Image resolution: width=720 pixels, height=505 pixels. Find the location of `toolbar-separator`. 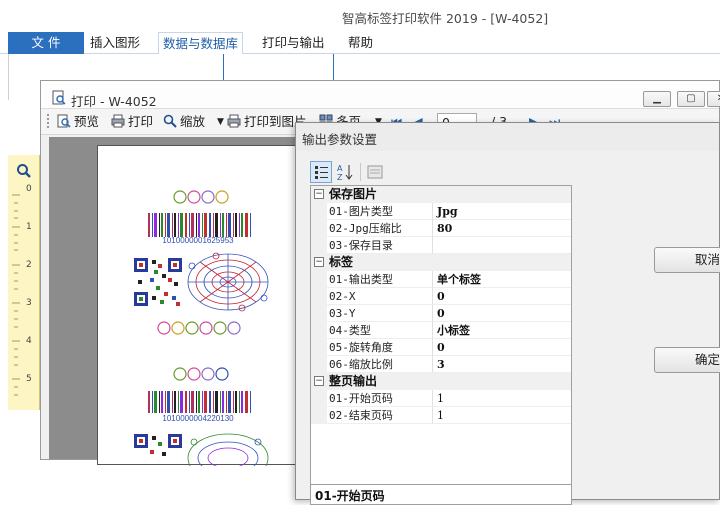

toolbar-separator is located at coordinates (360, 172).